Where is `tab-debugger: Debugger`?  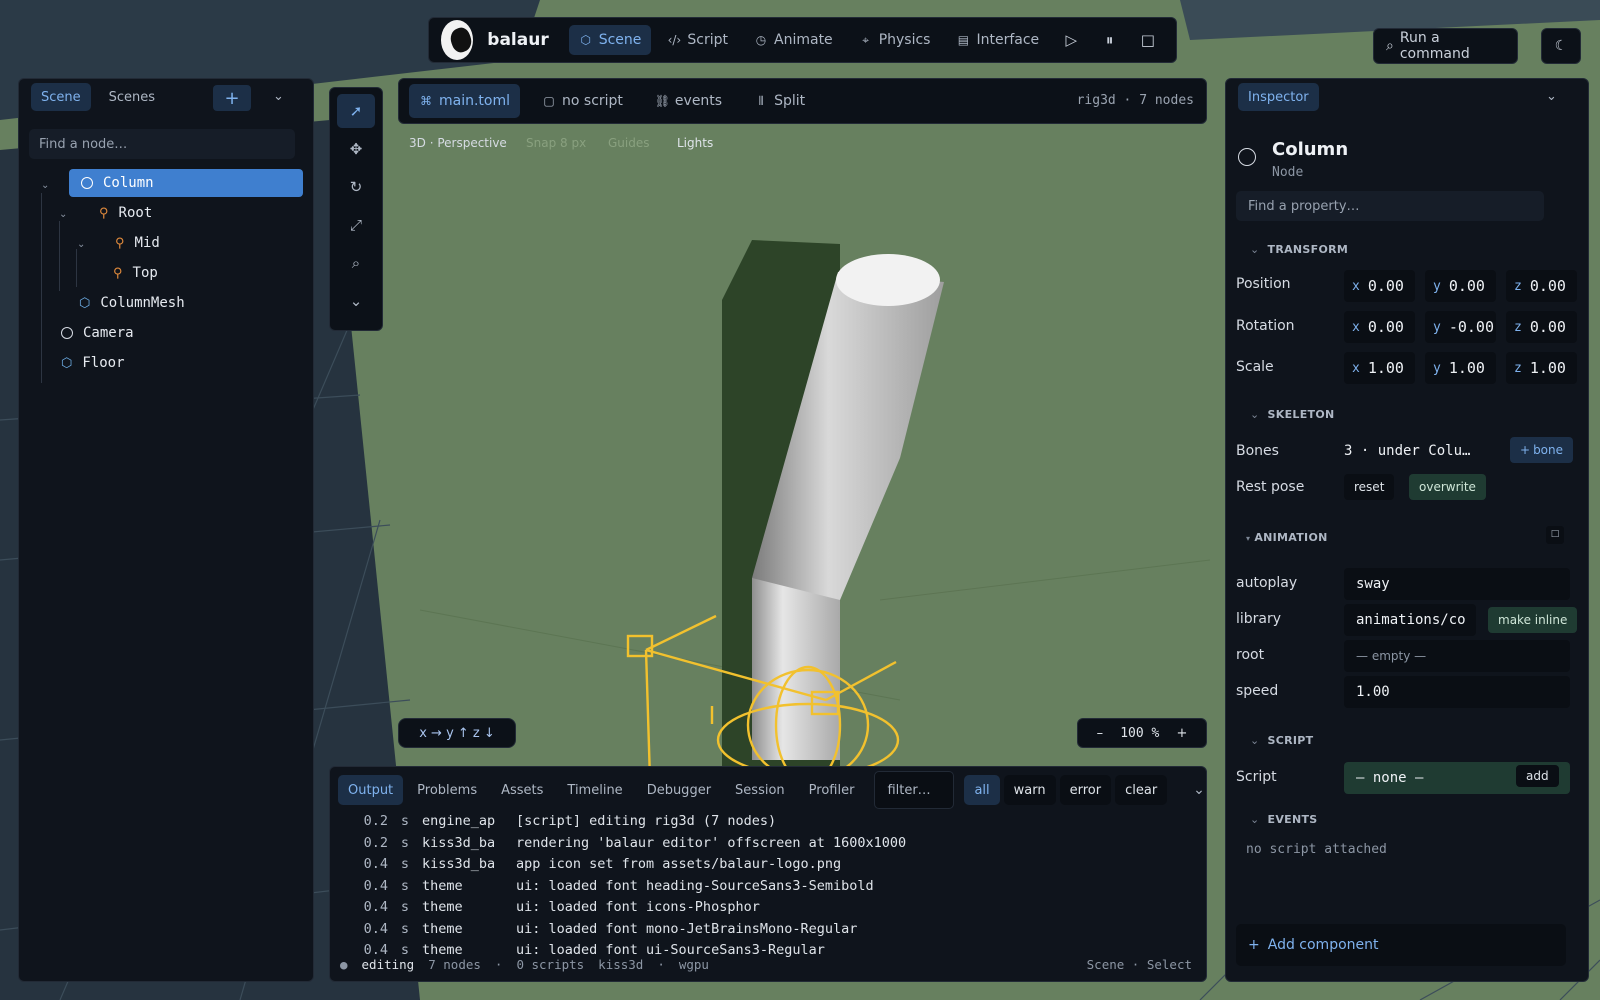 tab-debugger: Debugger is located at coordinates (679, 790).